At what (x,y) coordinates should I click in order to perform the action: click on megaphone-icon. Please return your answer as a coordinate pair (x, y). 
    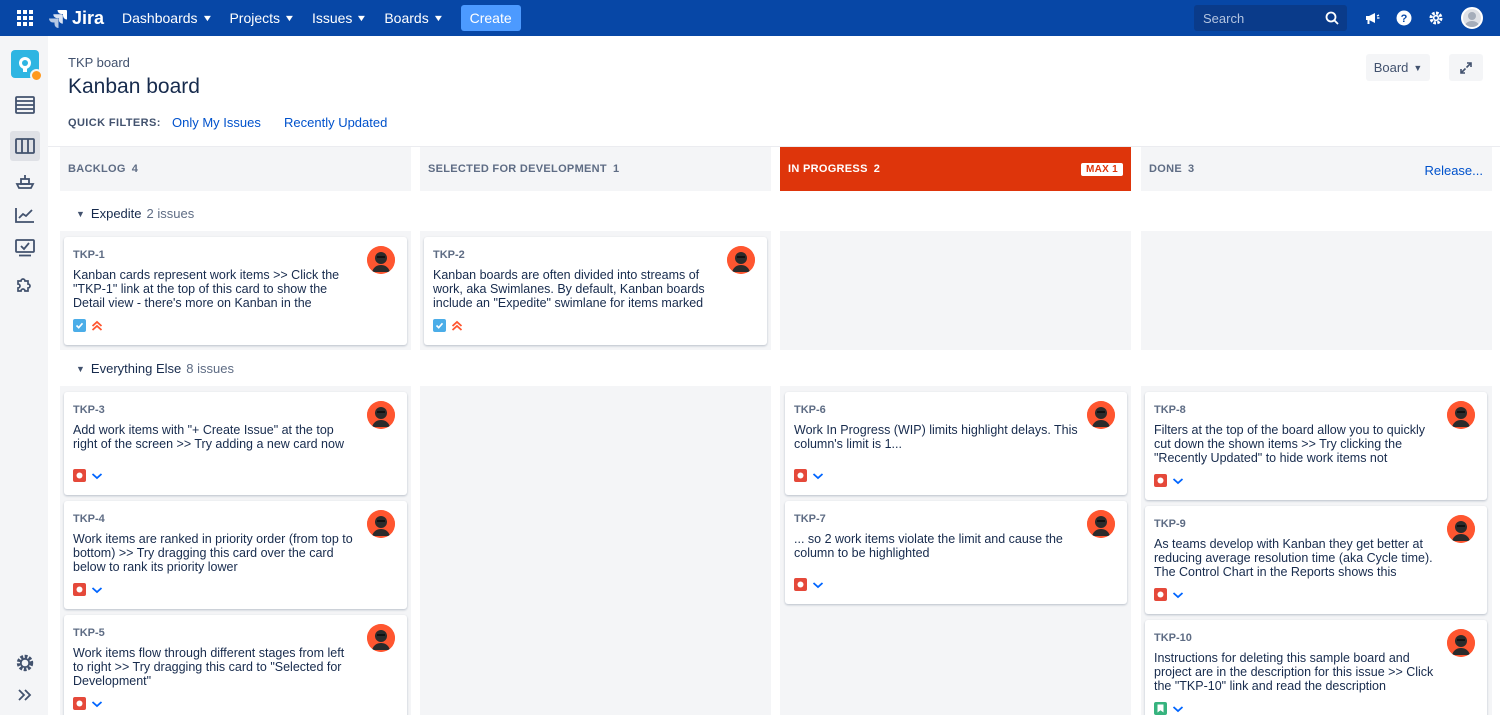
    Looking at the image, I should click on (1372, 18).